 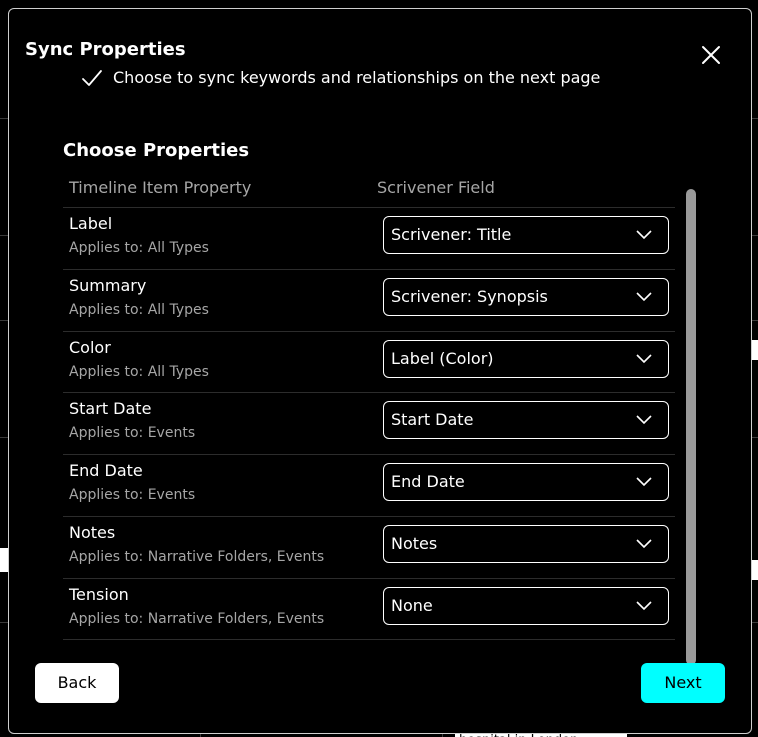 I want to click on property-row-end-date: End Date Applies to: Events End Date, so click(x=369, y=485).